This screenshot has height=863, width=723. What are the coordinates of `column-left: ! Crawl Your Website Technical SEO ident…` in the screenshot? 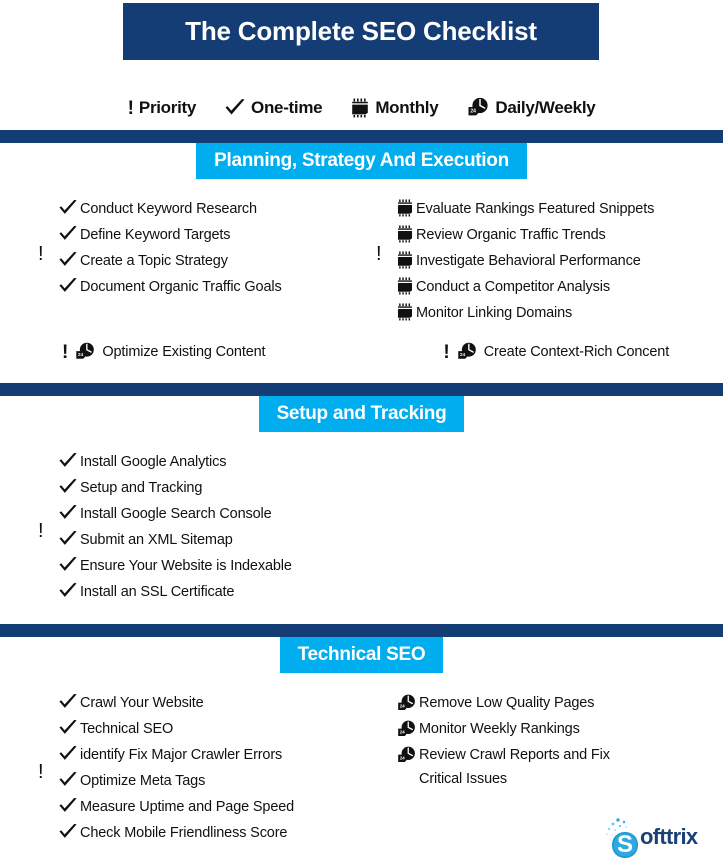 It's located at (185, 769).